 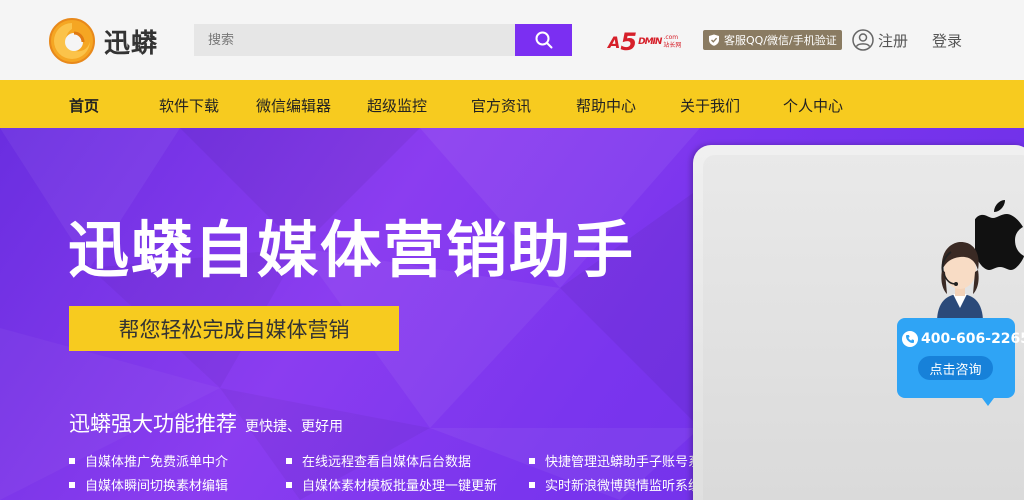 What do you see at coordinates (614, 42) in the screenshot?
I see `partner-logo-prefix: A` at bounding box center [614, 42].